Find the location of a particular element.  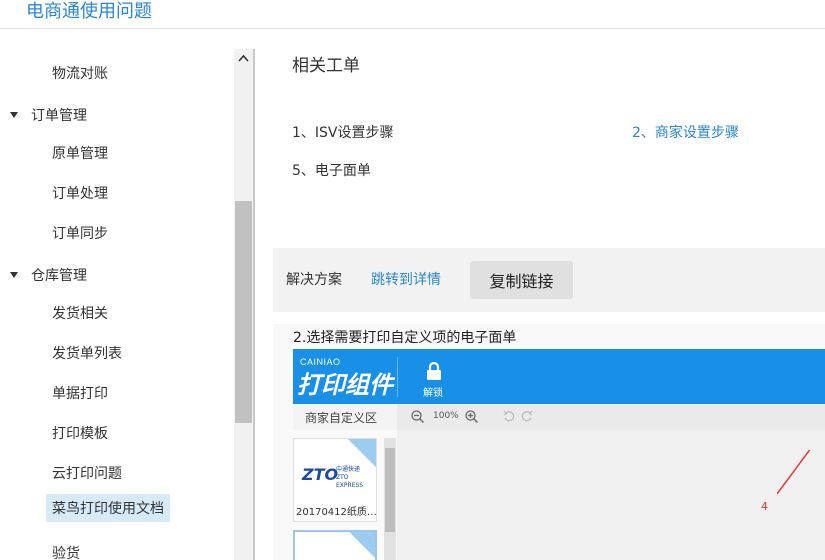

sidebar-item-inspection: 验货 is located at coordinates (66, 549).